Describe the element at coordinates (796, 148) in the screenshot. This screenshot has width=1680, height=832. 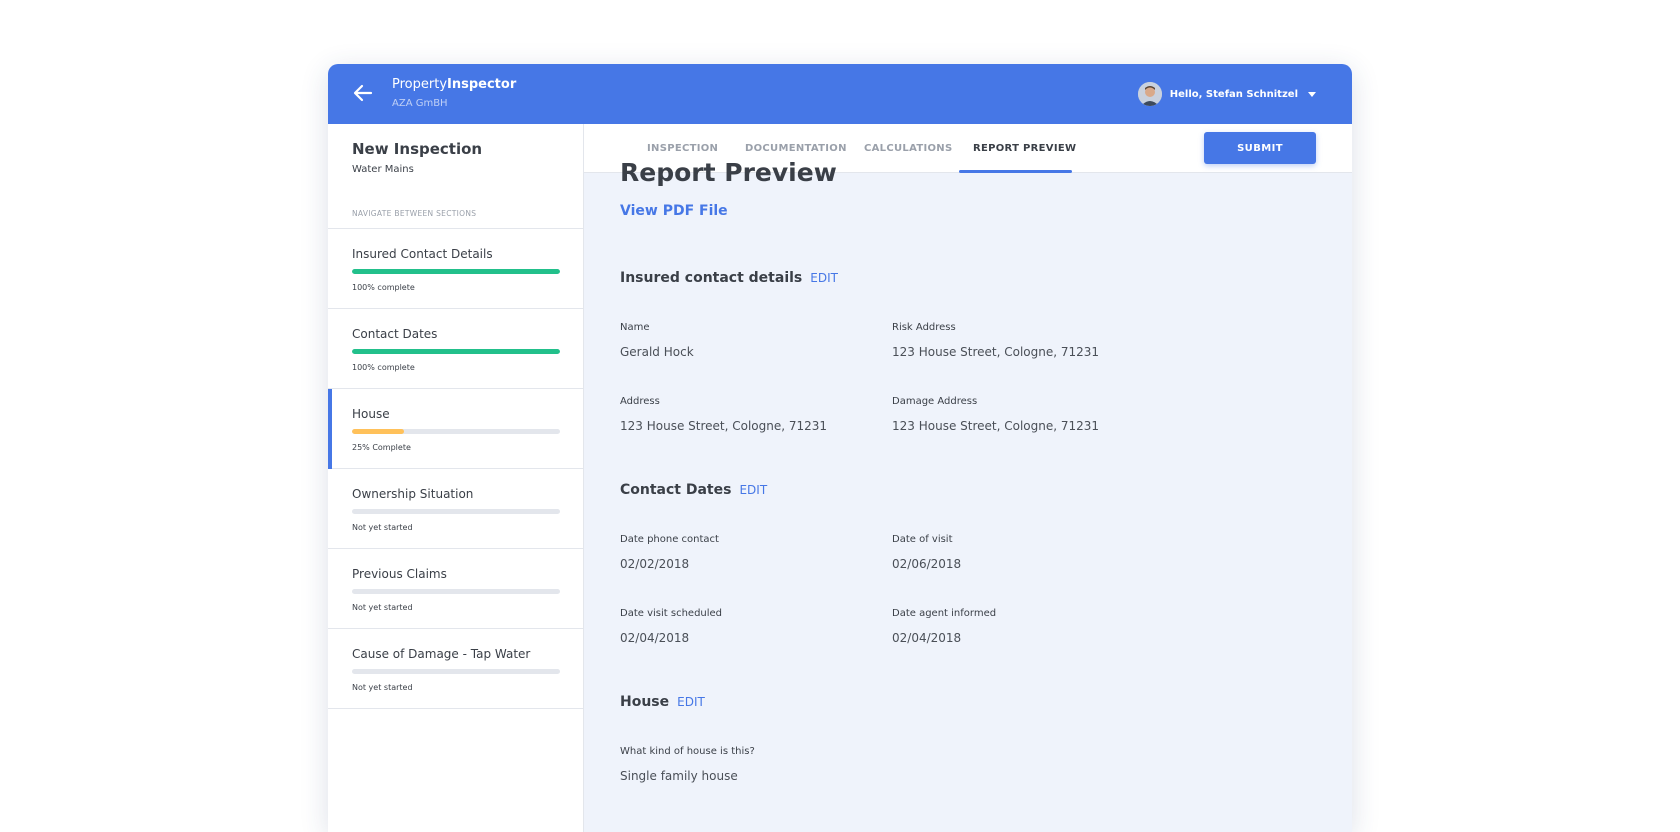
I see `tab-documentation: DOCUMENTATION` at that location.